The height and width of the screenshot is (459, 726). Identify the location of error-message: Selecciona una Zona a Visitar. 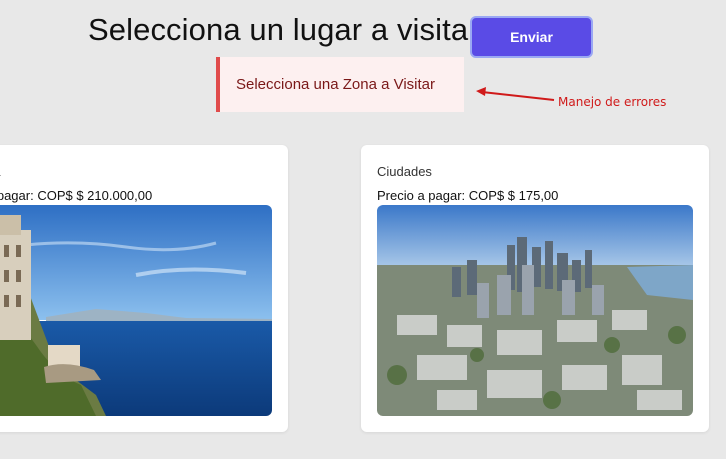
(336, 84).